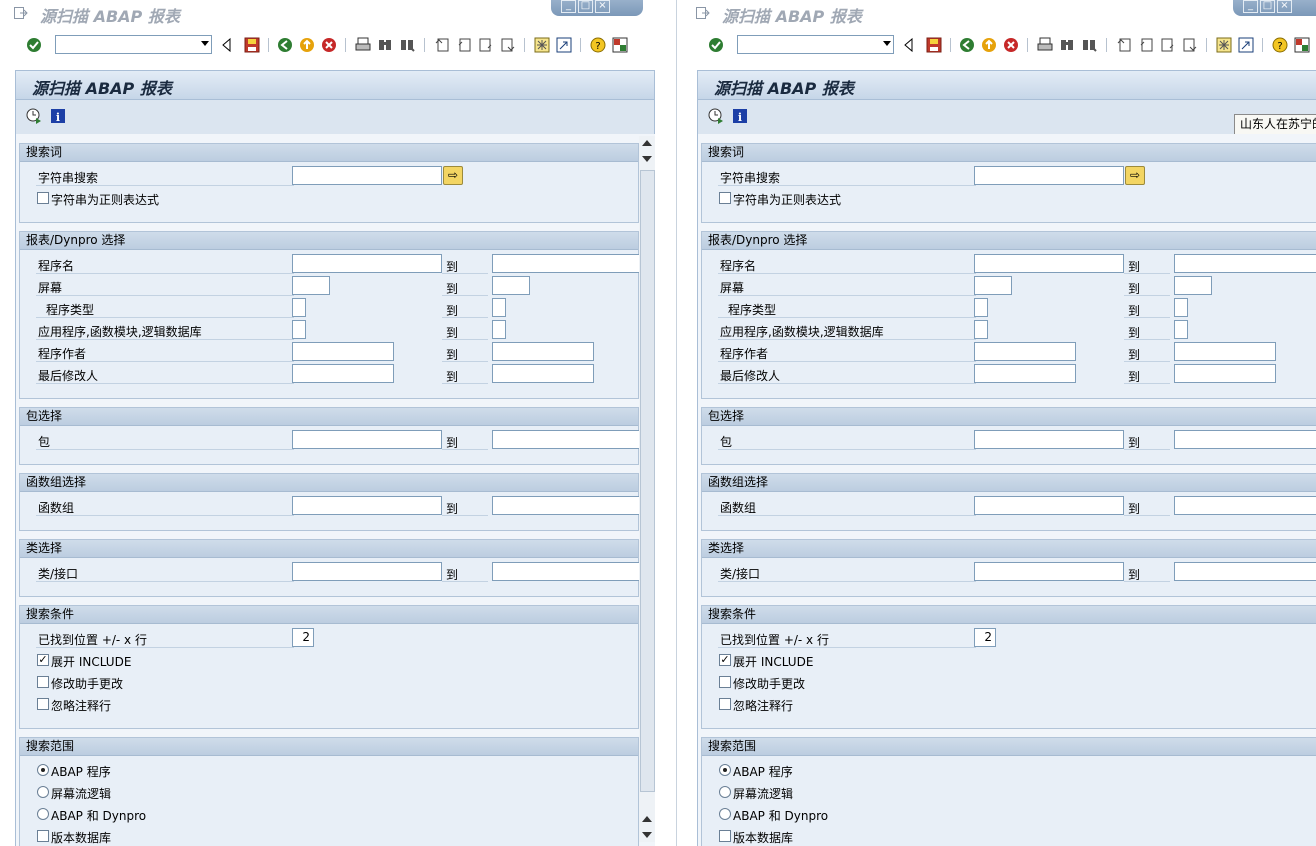  I want to click on find-next-icon, so click(1089, 45).